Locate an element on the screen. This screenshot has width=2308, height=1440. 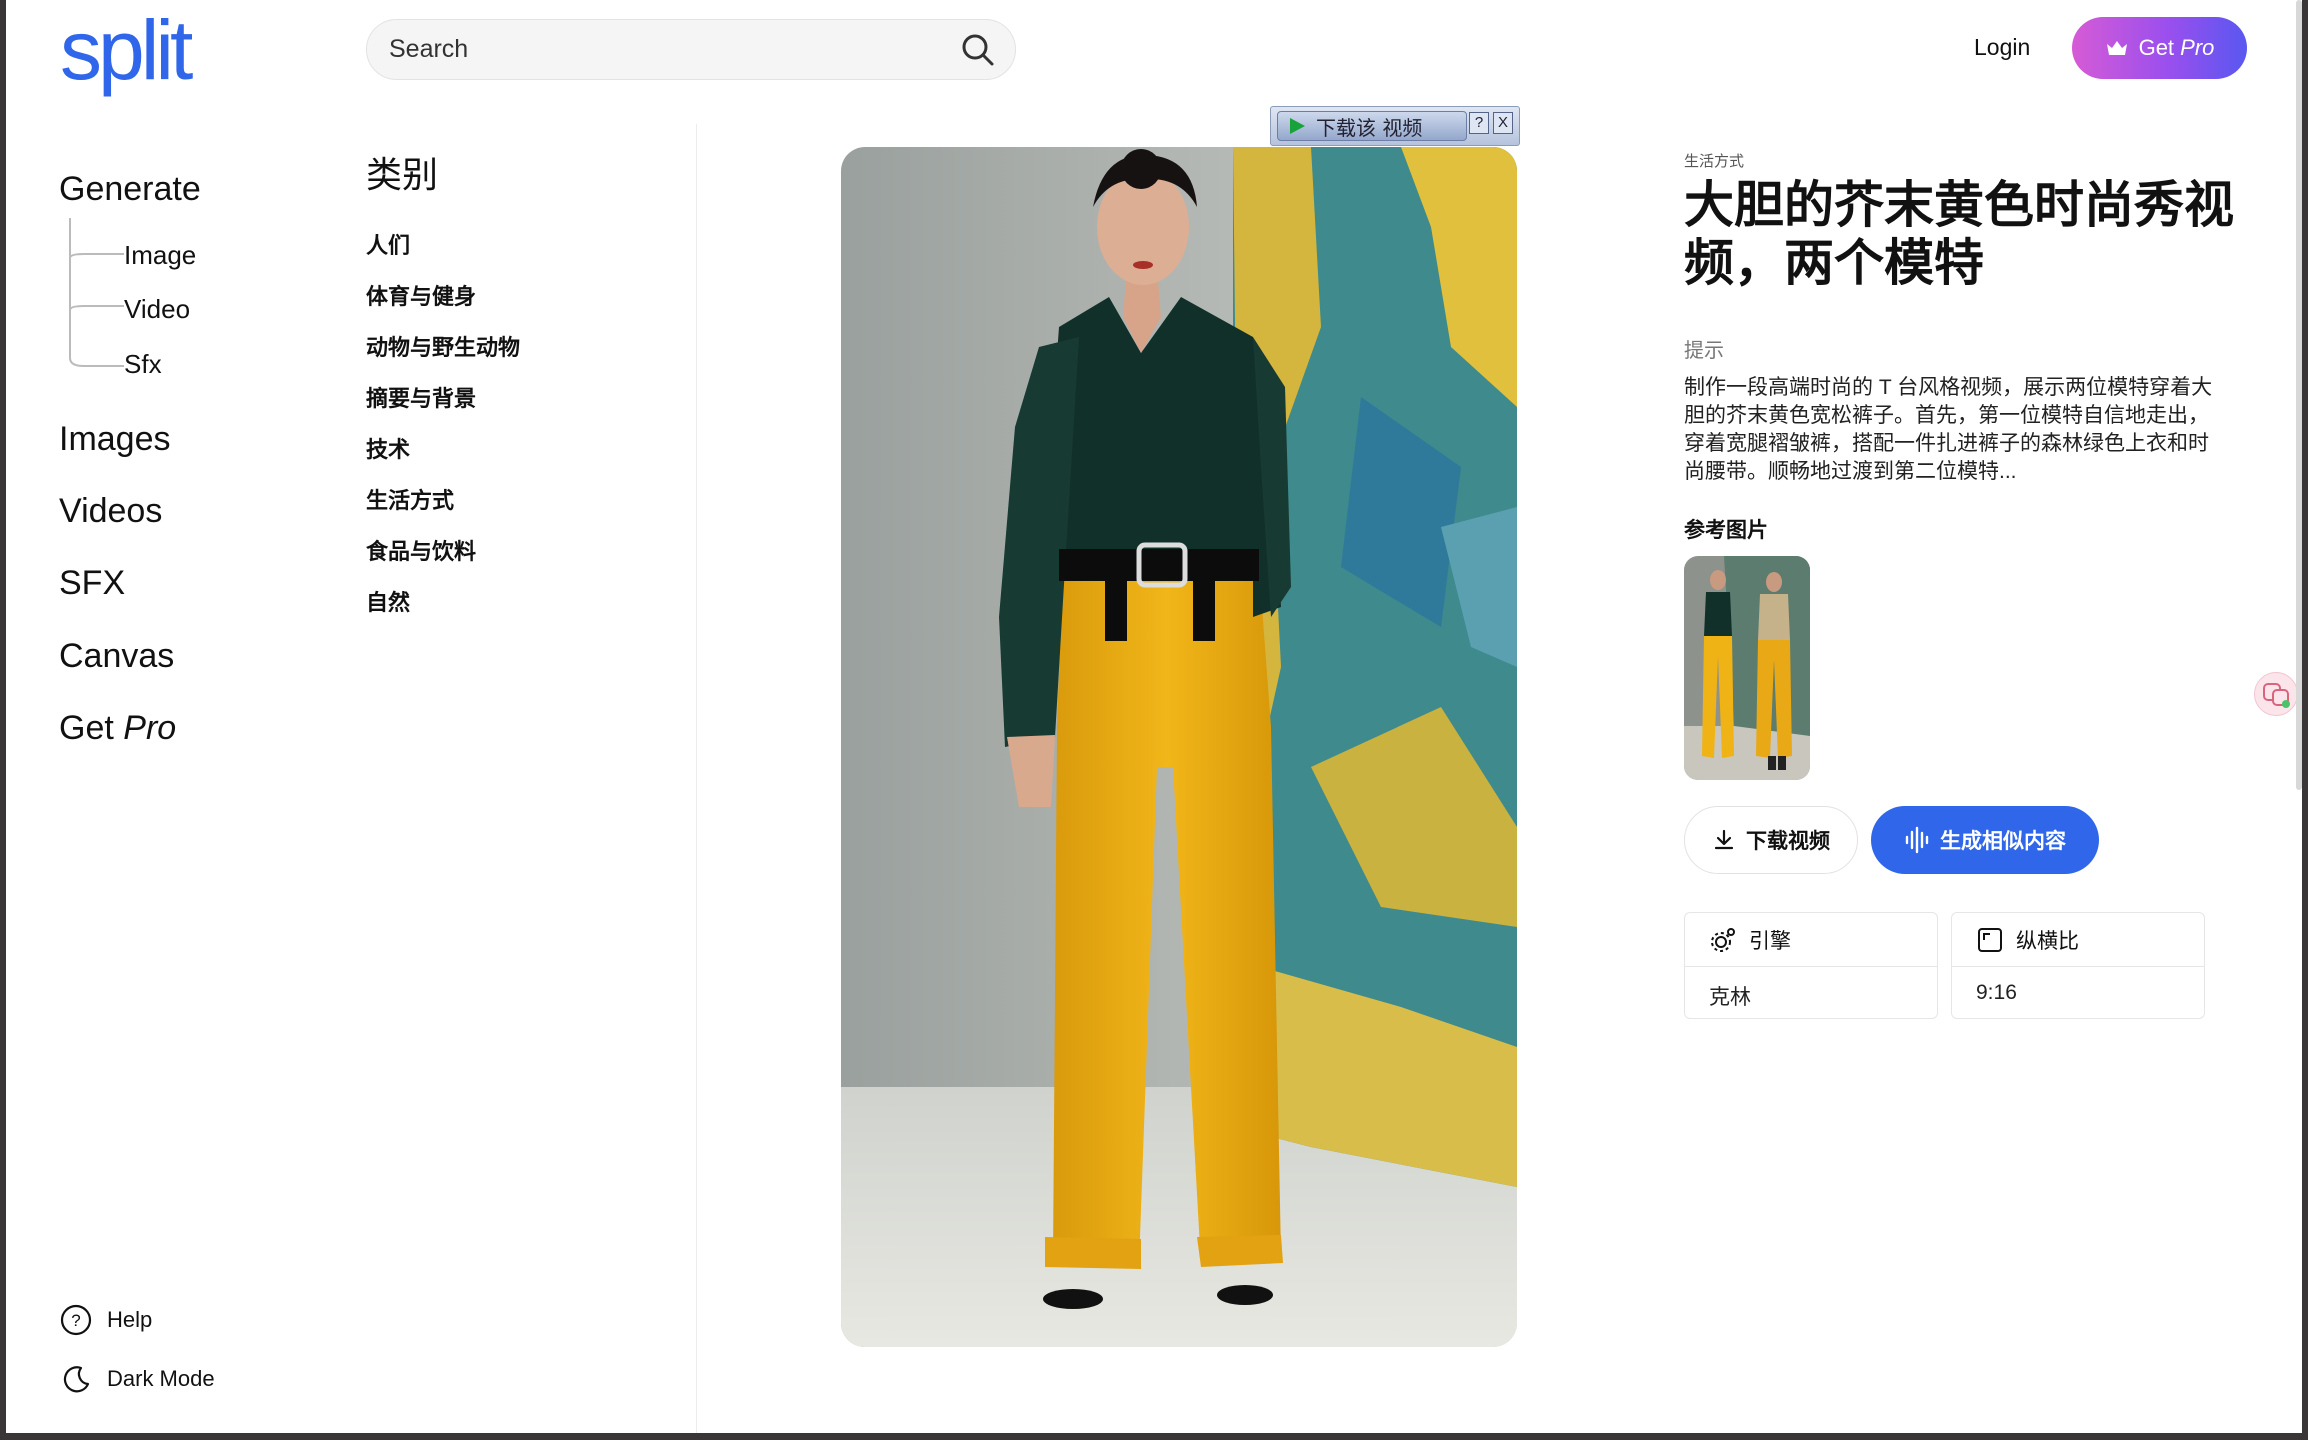
download-icon is located at coordinates (1724, 839).